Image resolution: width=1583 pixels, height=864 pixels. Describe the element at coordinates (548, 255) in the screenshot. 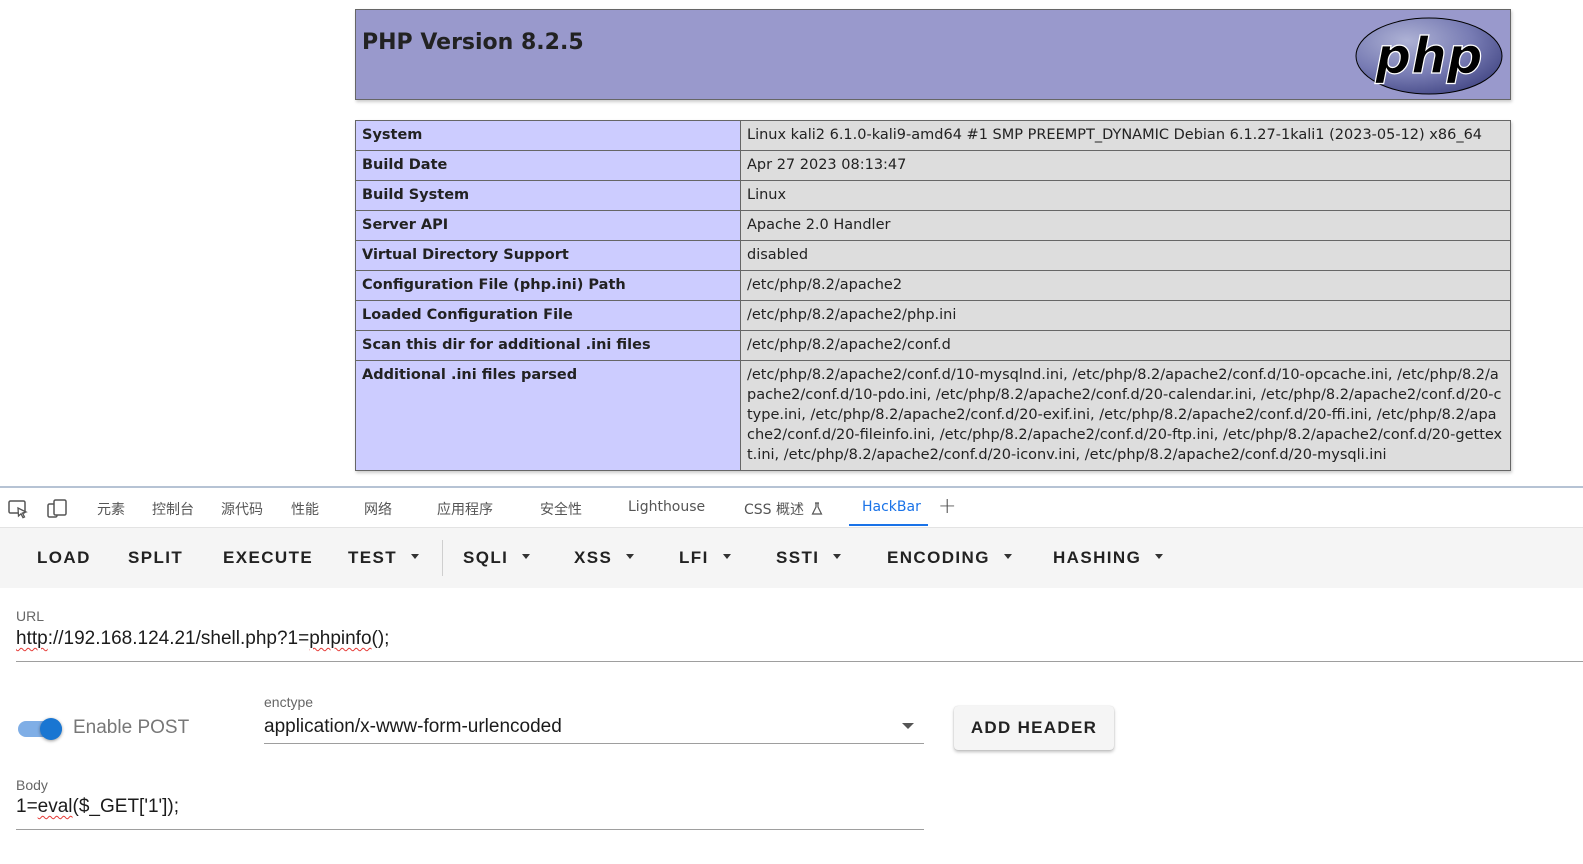

I see `info-key: Virtual Directory Support` at that location.